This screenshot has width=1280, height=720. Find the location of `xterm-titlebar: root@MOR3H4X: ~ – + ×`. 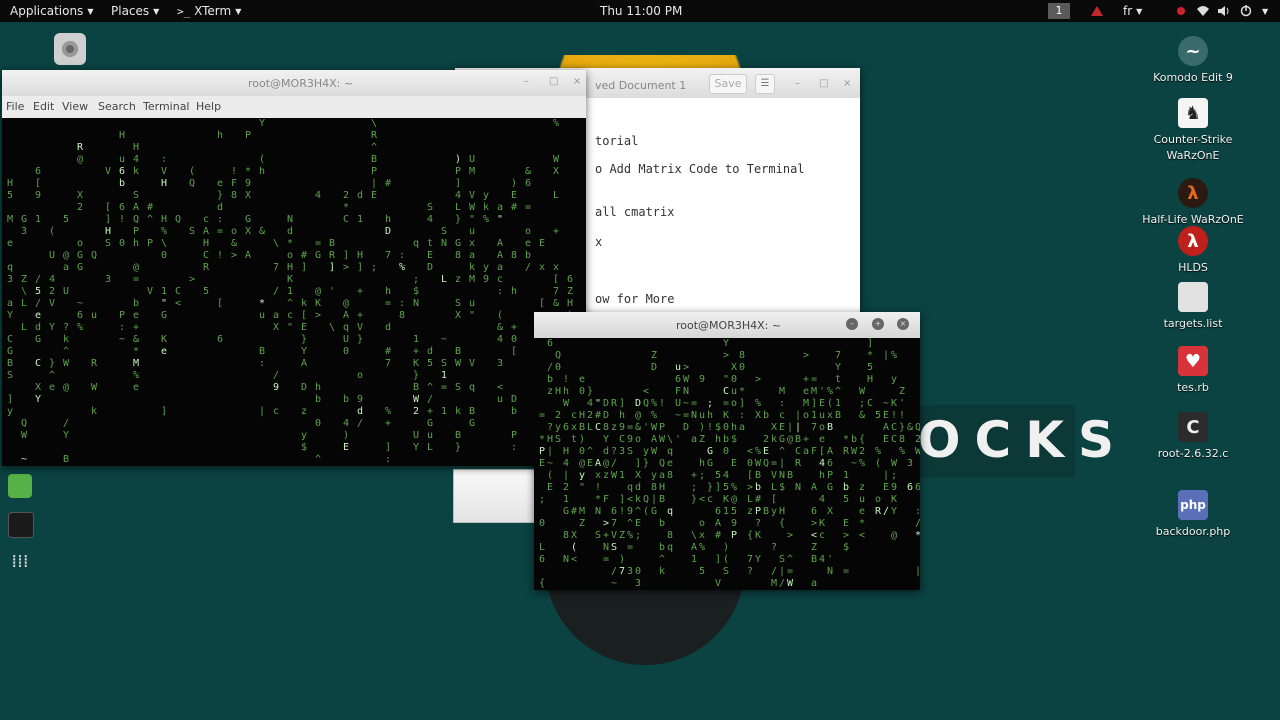

xterm-titlebar: root@MOR3H4X: ~ – + × is located at coordinates (727, 325).